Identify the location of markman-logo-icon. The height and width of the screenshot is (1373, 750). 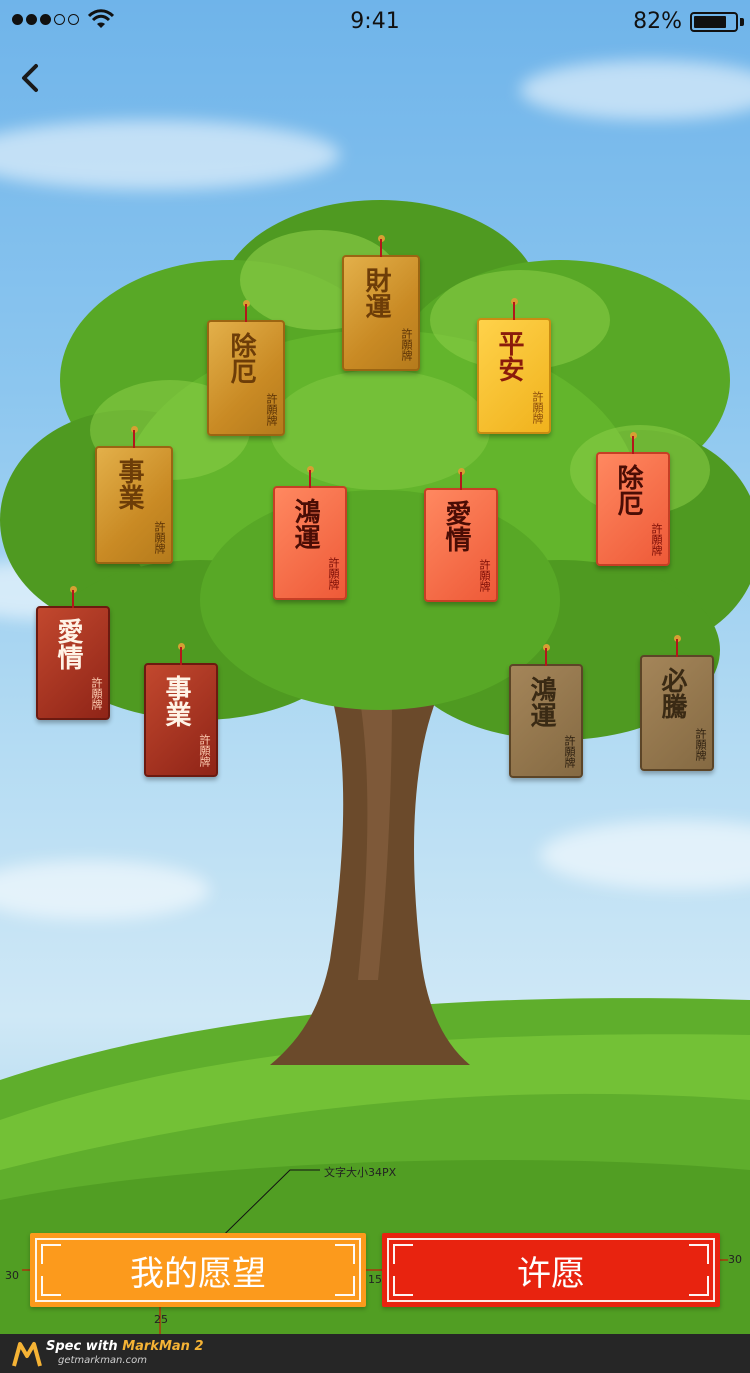
(27, 1354).